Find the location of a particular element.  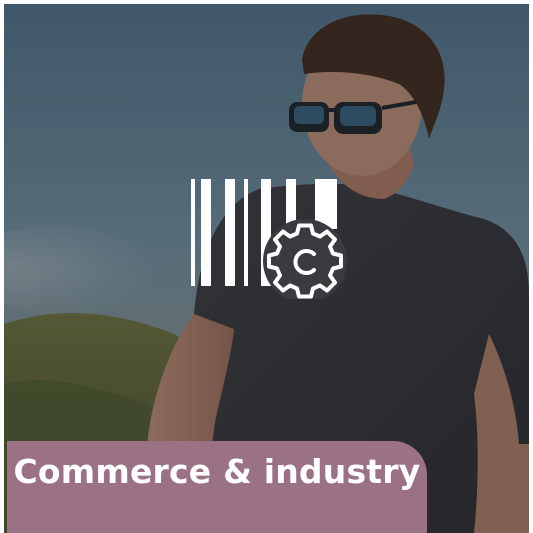

category-label-box: Commerce & industry is located at coordinates (217, 487).